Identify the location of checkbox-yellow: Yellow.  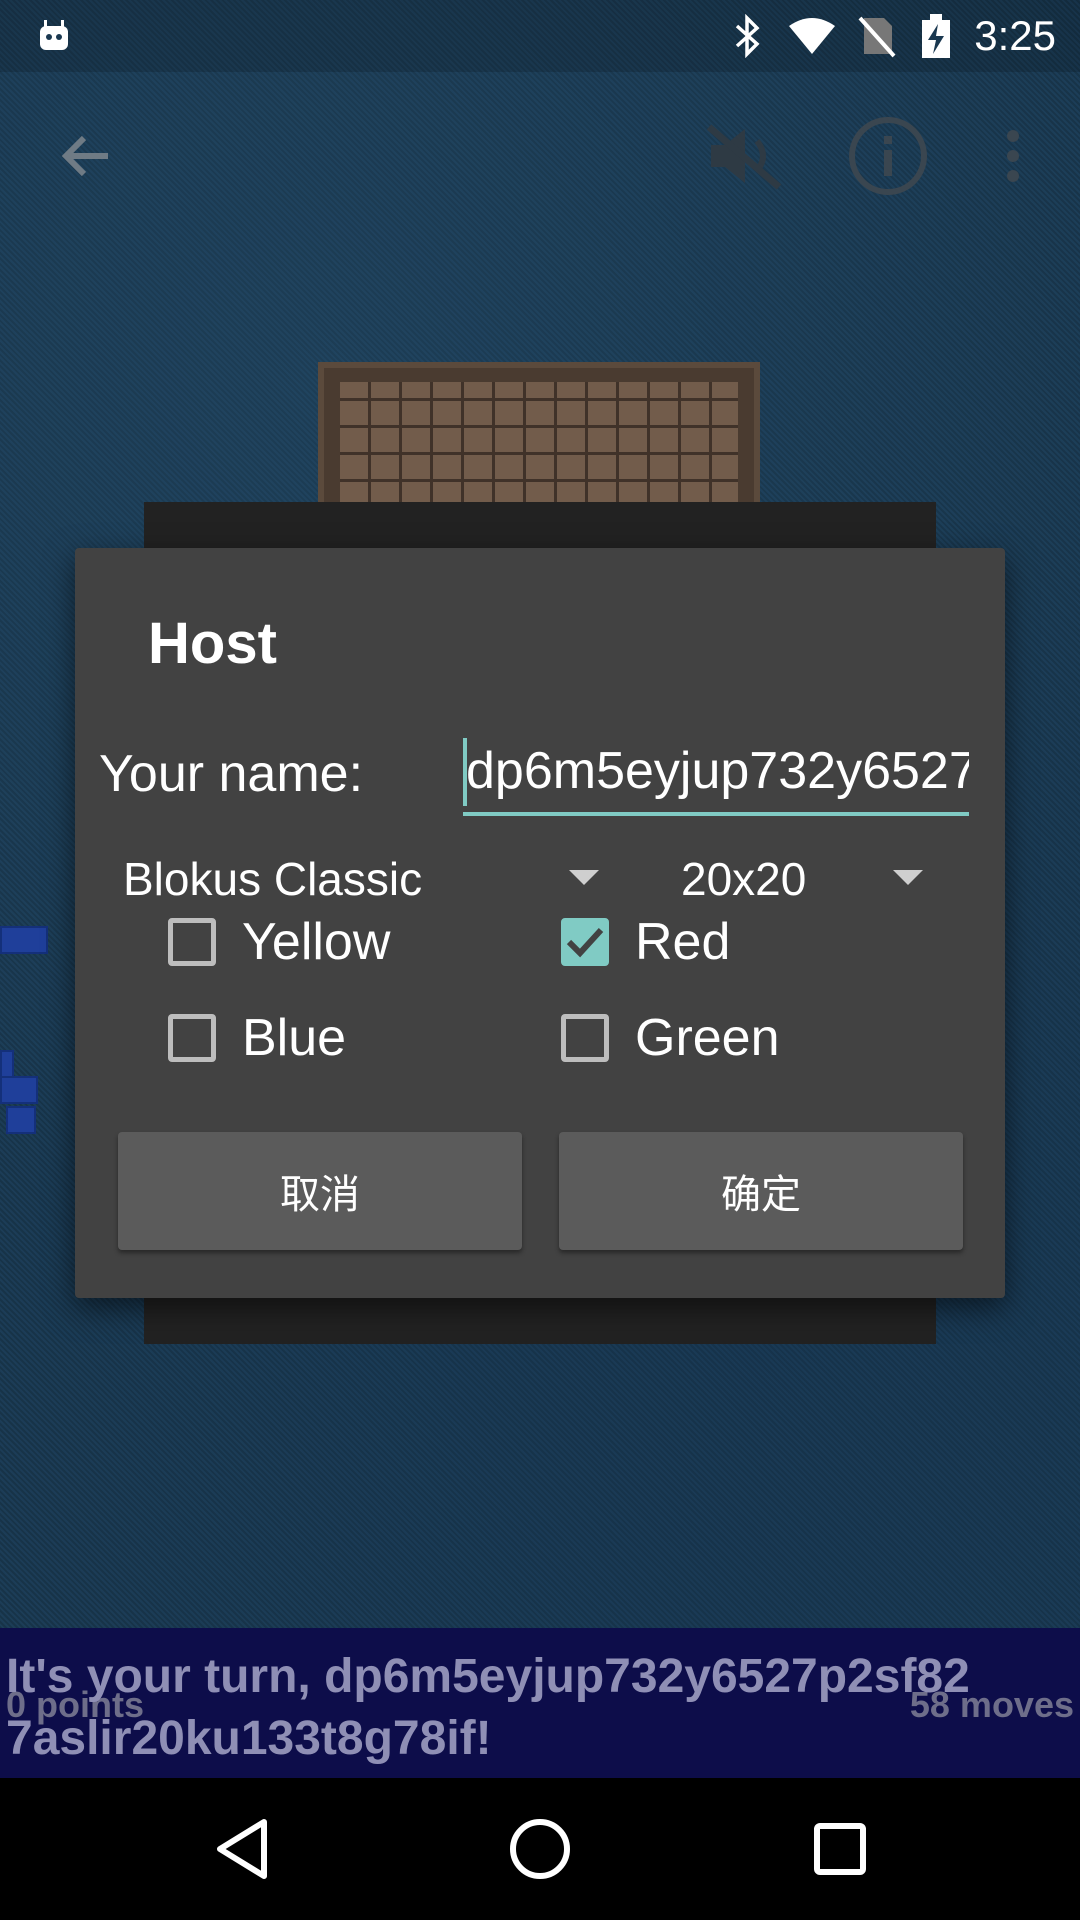
(279, 942).